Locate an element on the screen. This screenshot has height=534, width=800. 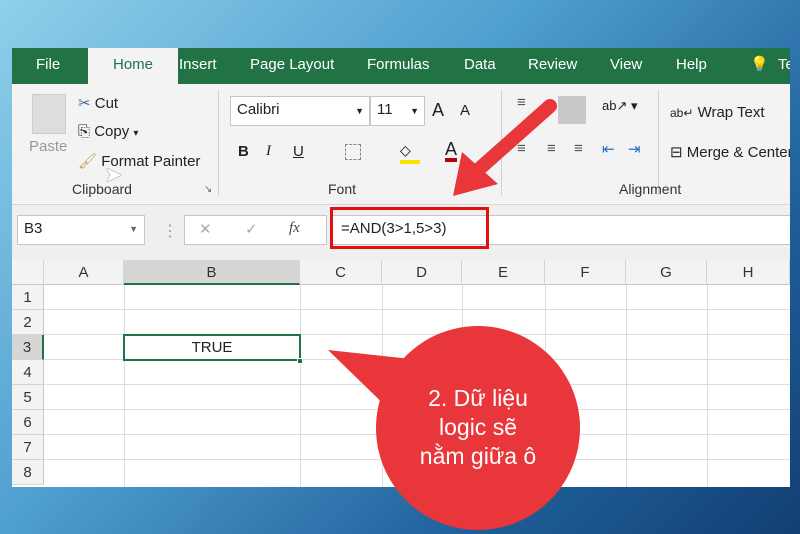
callout-line: logic sẽ is located at coordinates (478, 427).